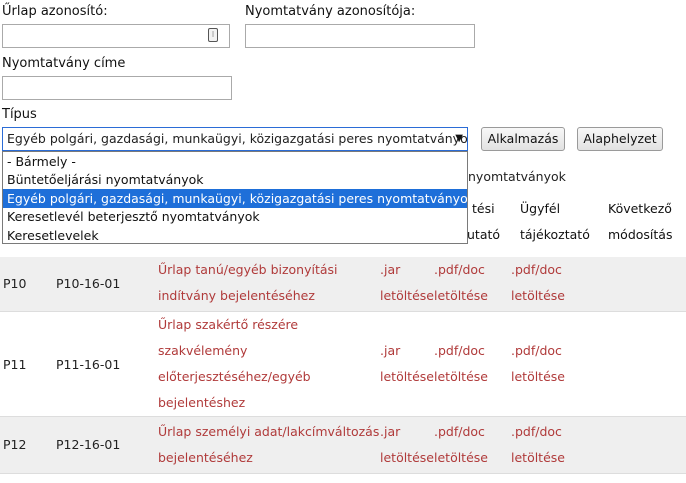 The width and height of the screenshot is (686, 483). What do you see at coordinates (15, 283) in the screenshot?
I see `row-code: P10` at bounding box center [15, 283].